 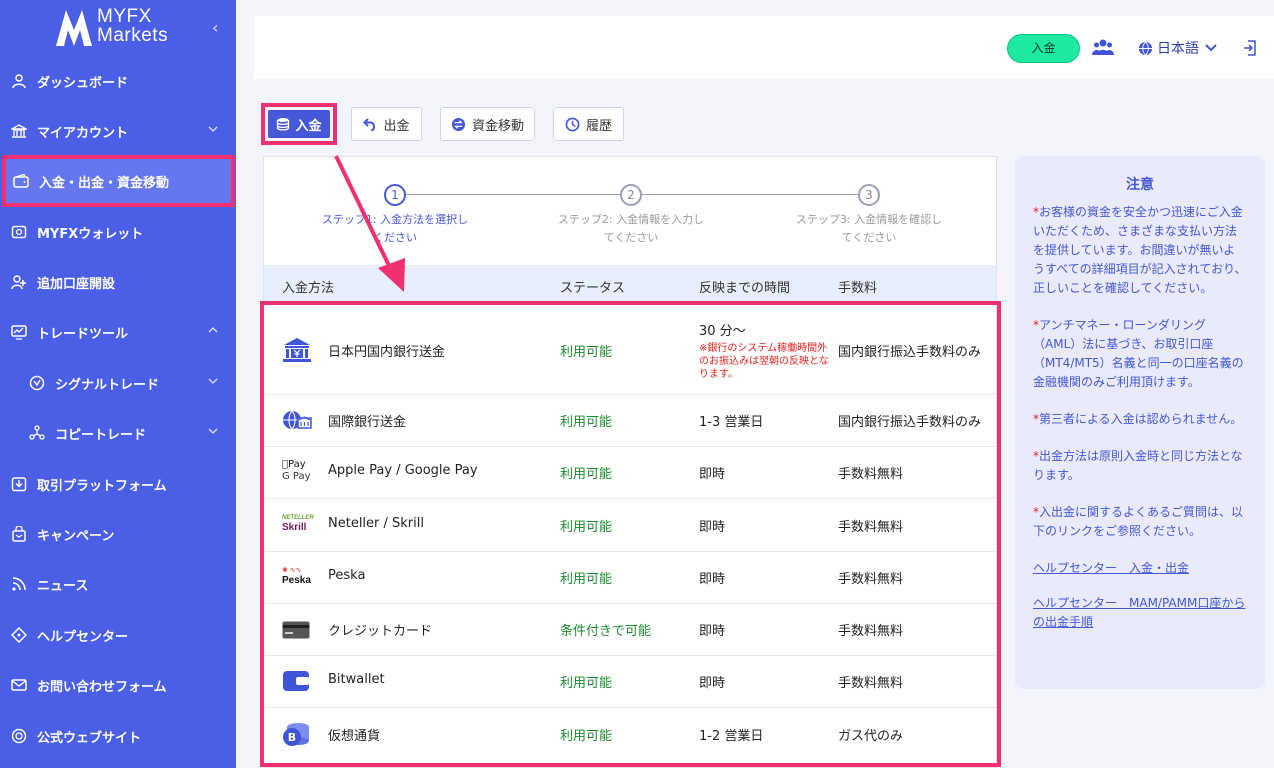 I want to click on step-3-label: ステップ3: 入金情報を確認し てください, so click(x=869, y=228).